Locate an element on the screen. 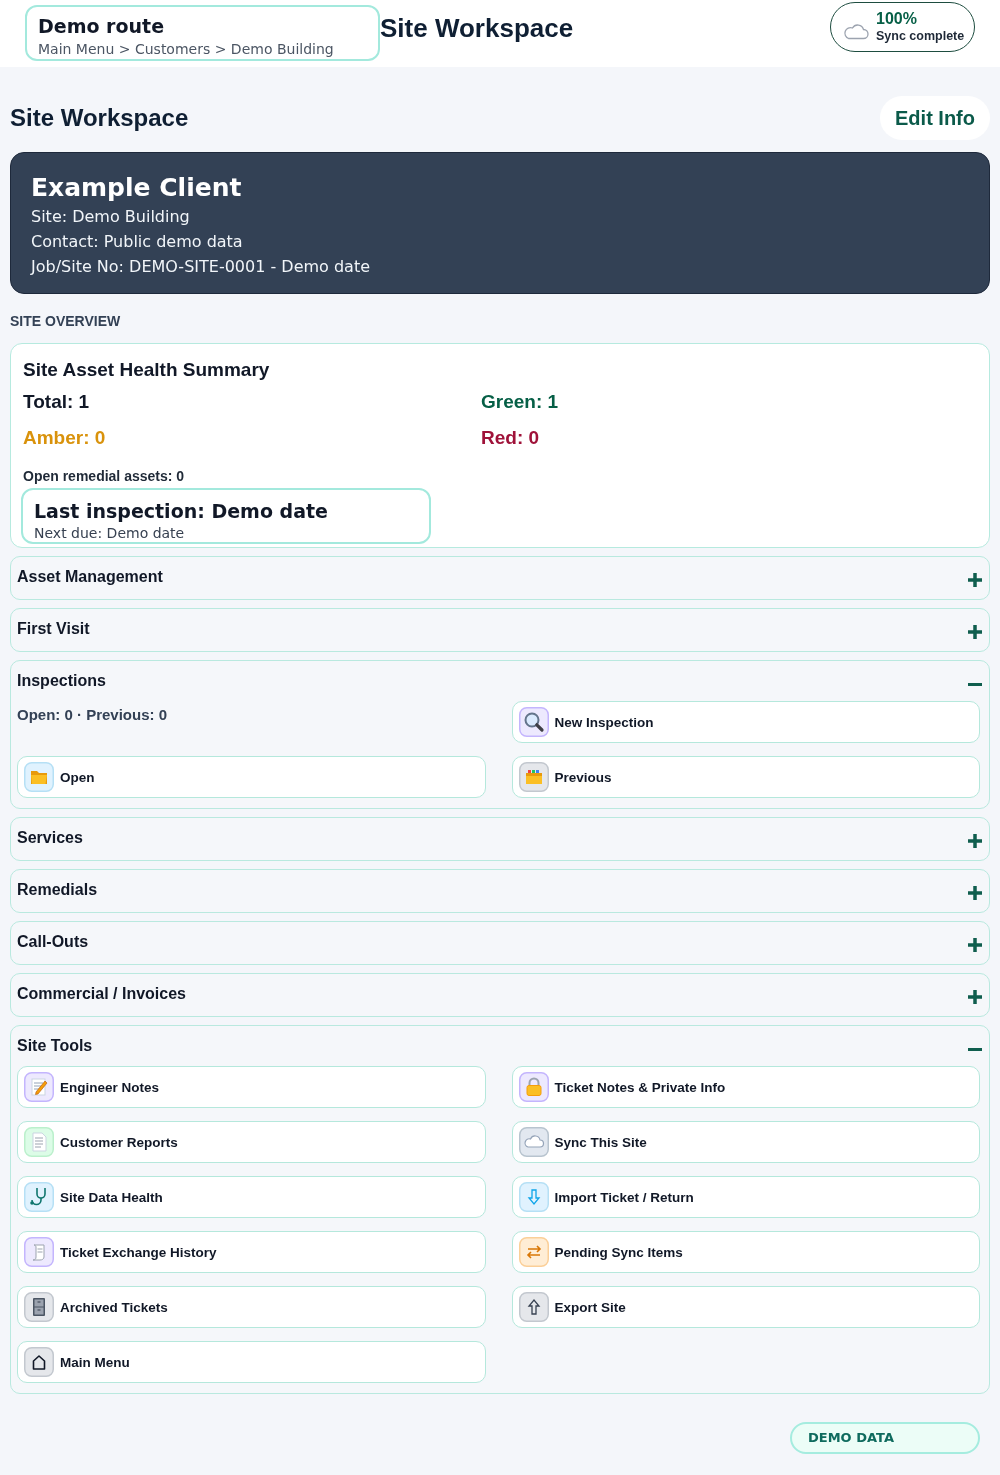 The image size is (1000, 1475). next-due-date: Next due: Demo date is located at coordinates (110, 533).